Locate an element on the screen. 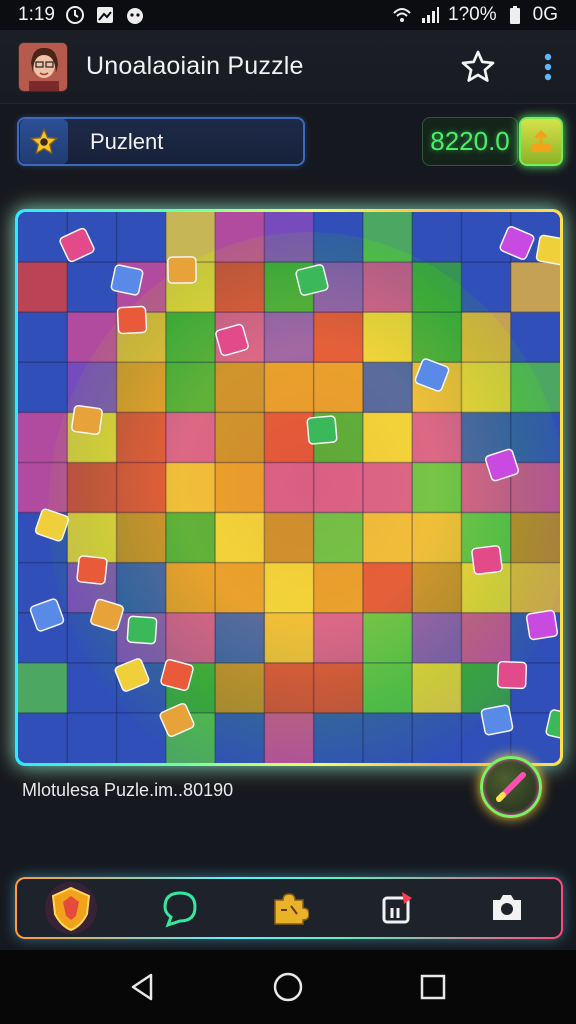 This screenshot has height=1024, width=576. score-action-button is located at coordinates (541, 141).